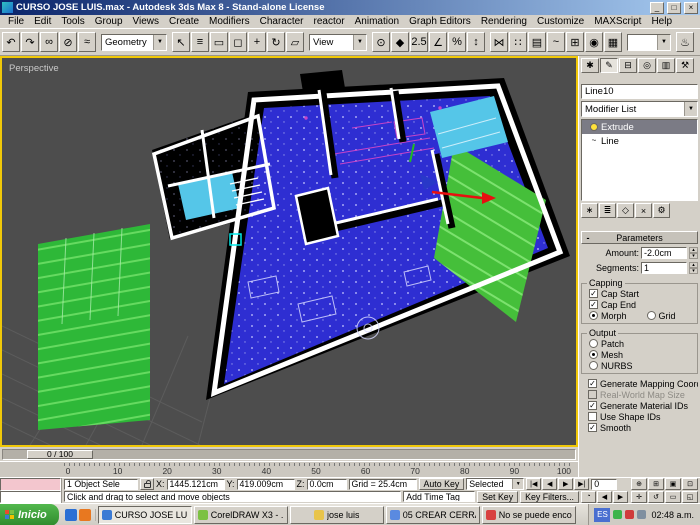 This screenshot has width=700, height=525. I want to click on viewport-label: Perspective, so click(34, 68).